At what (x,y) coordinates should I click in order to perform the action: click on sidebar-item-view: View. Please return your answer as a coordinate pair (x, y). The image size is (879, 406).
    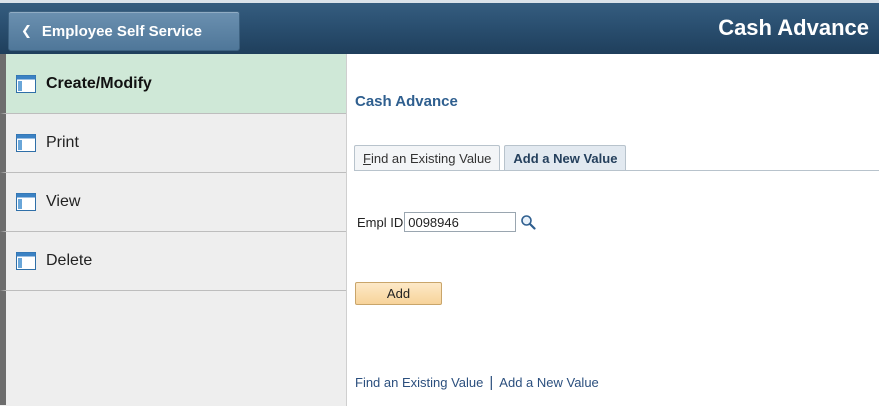
    Looking at the image, I should click on (173, 202).